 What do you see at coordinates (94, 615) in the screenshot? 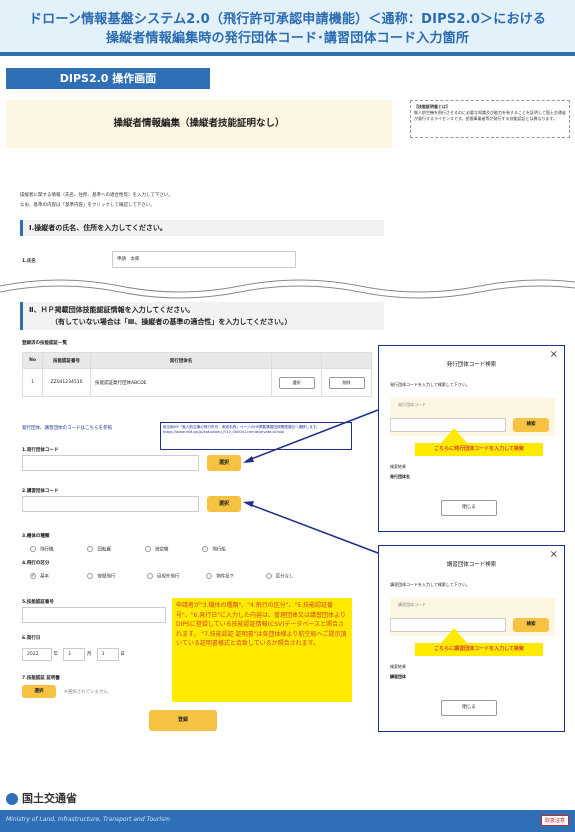
I see `cert-number-input` at bounding box center [94, 615].